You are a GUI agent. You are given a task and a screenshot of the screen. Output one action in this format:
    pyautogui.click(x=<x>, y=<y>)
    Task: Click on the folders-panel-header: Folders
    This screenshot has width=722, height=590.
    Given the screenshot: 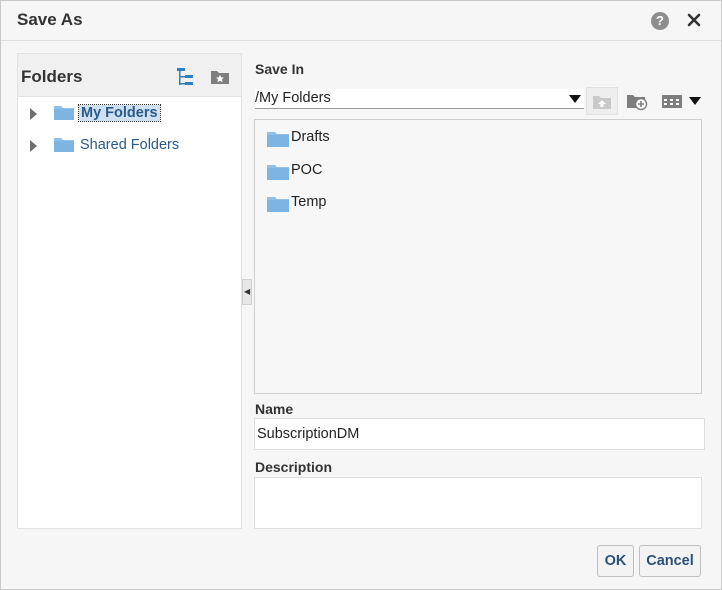 What is the action you would take?
    pyautogui.click(x=129, y=75)
    